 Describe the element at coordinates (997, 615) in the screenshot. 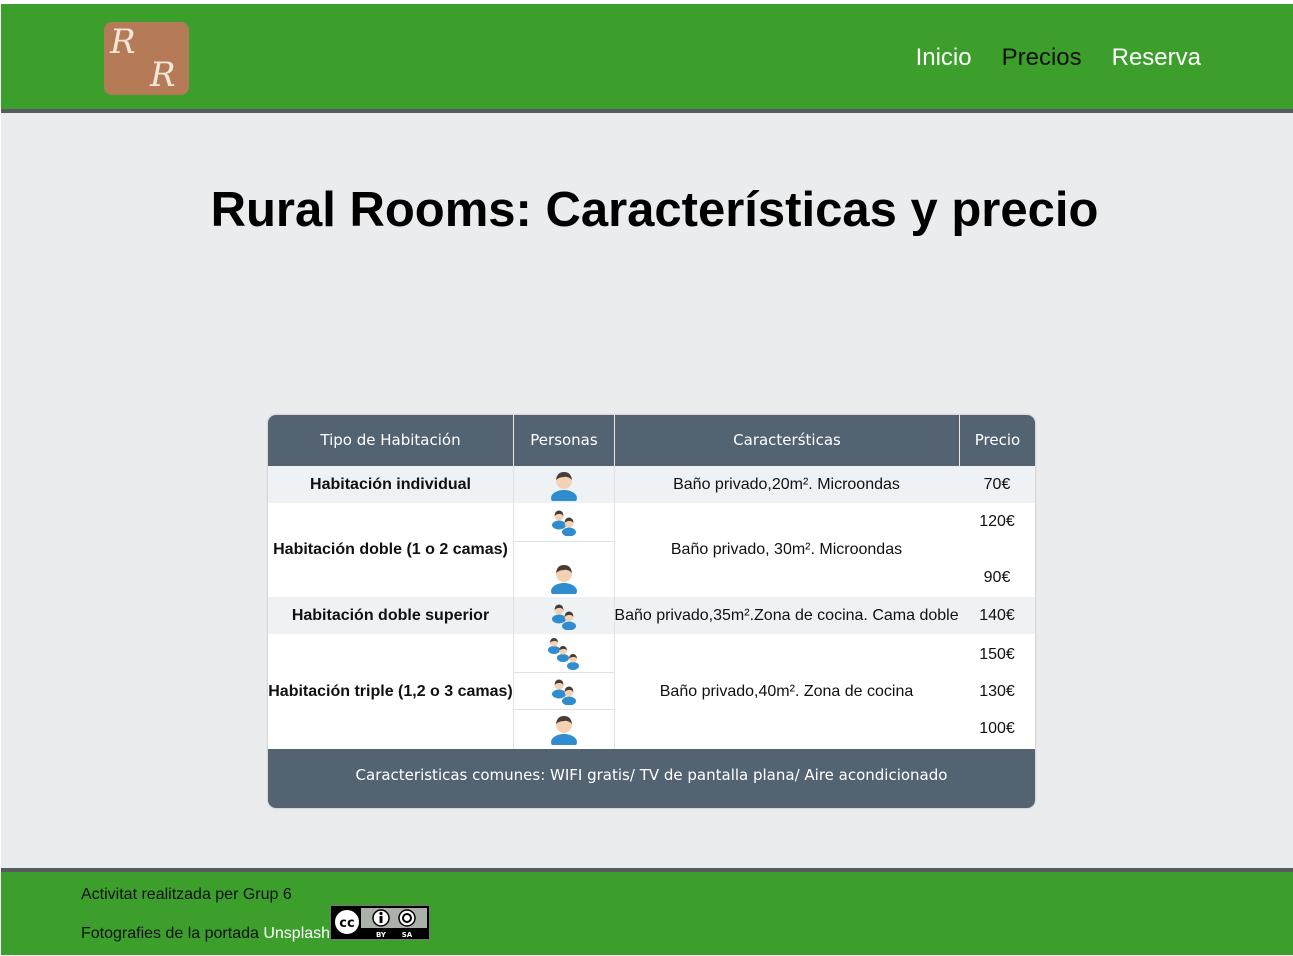

I see `price-cell: 140€` at that location.